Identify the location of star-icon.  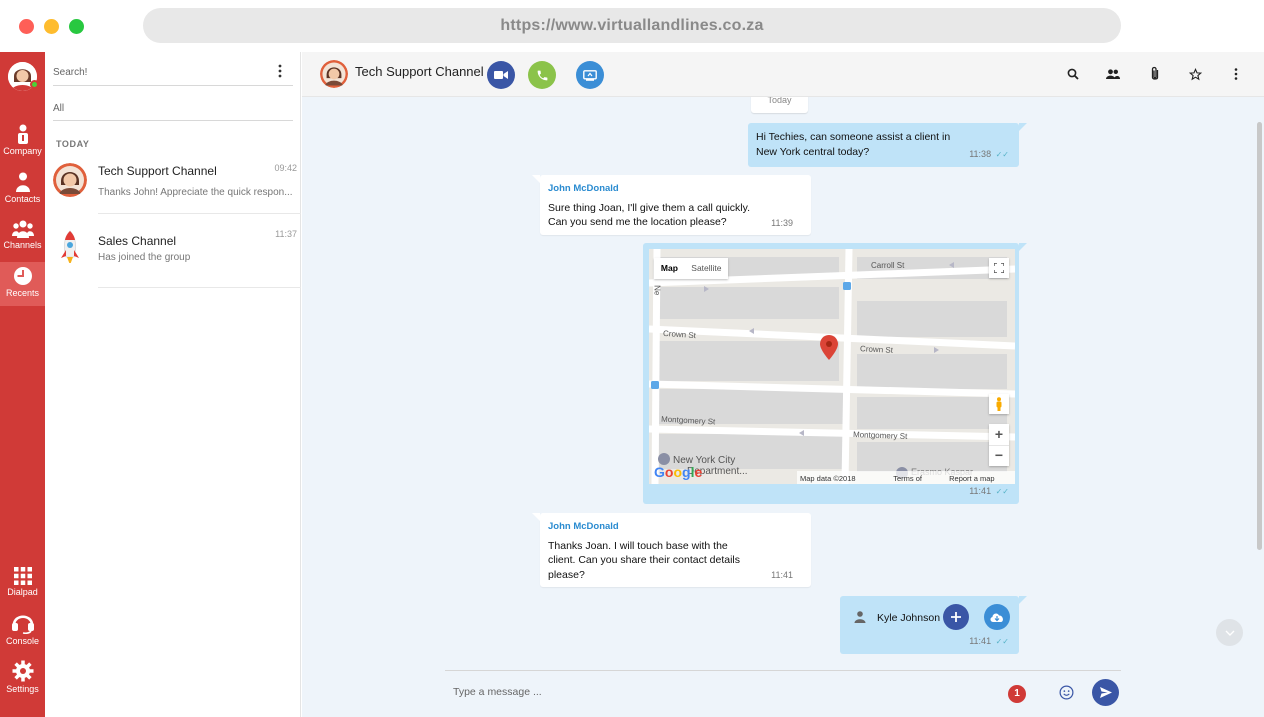
(1195, 74).